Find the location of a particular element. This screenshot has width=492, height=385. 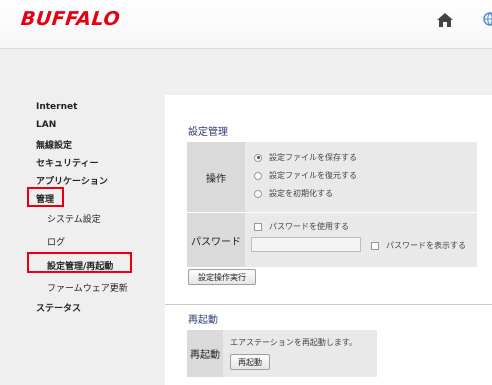

admin-highlight is located at coordinates (45, 197).